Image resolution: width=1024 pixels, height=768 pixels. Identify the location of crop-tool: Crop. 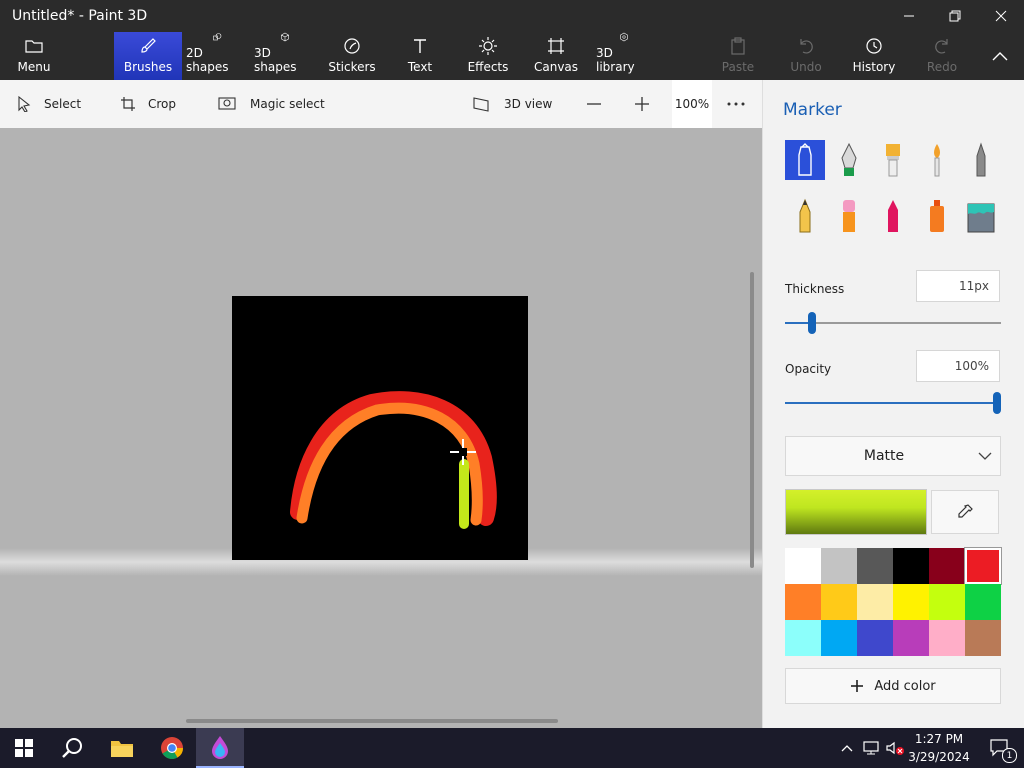
(148, 104).